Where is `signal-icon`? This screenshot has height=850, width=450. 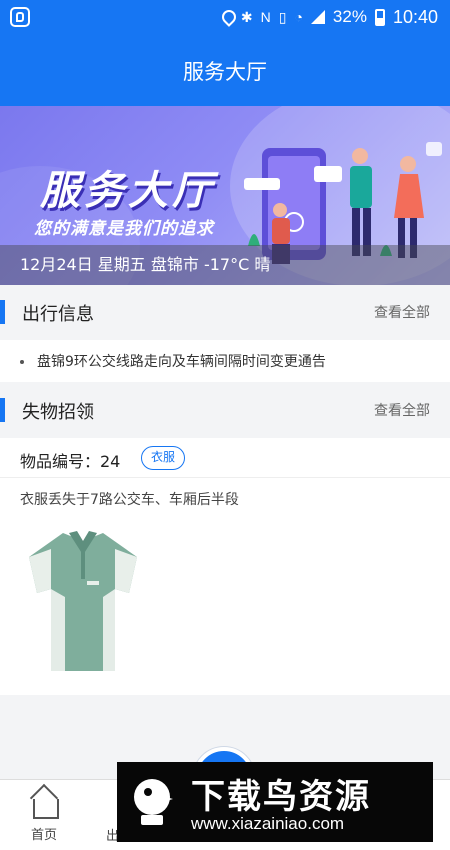
signal-icon is located at coordinates (317, 17).